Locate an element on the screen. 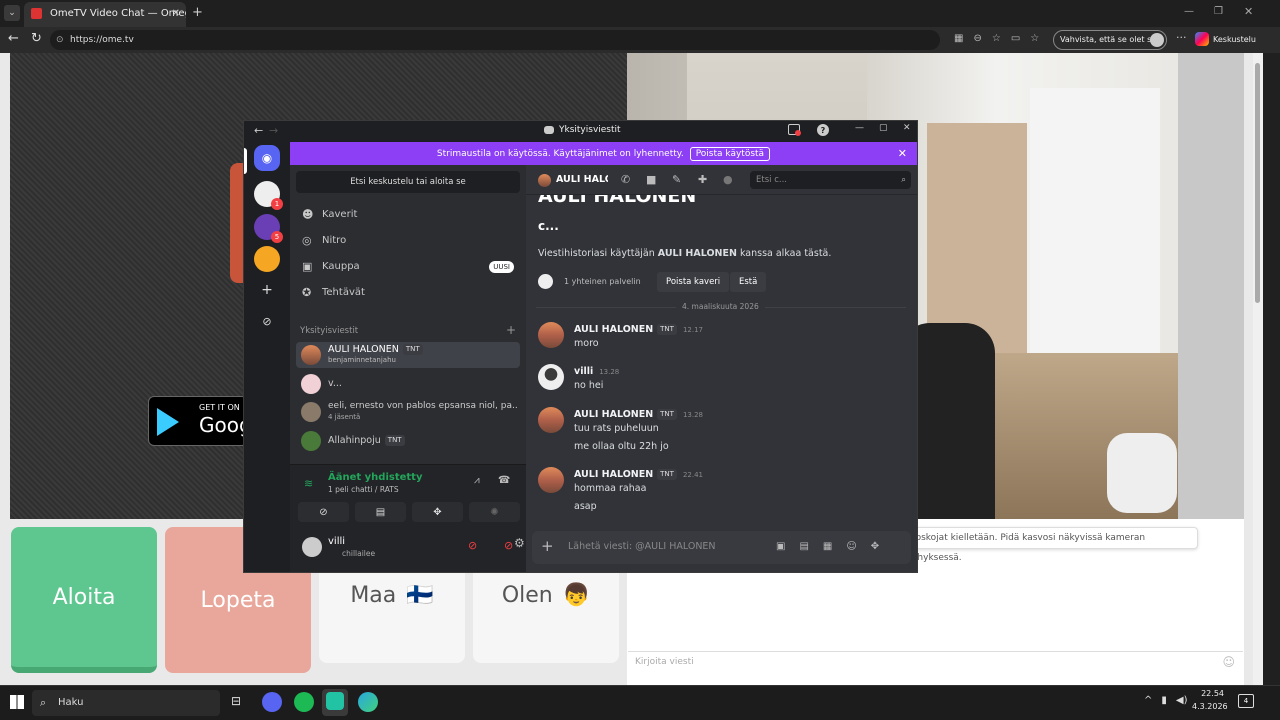 Image resolution: width=1280 pixels, height=720 pixels. user-avatar is located at coordinates (312, 547).